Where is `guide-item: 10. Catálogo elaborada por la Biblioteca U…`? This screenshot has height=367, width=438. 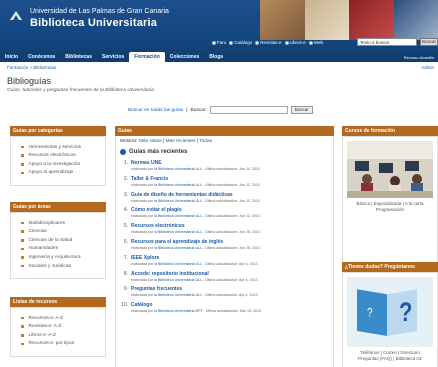 guide-item: 10. Catálogo elaborada por la Biblioteca U… is located at coordinates (224, 307).